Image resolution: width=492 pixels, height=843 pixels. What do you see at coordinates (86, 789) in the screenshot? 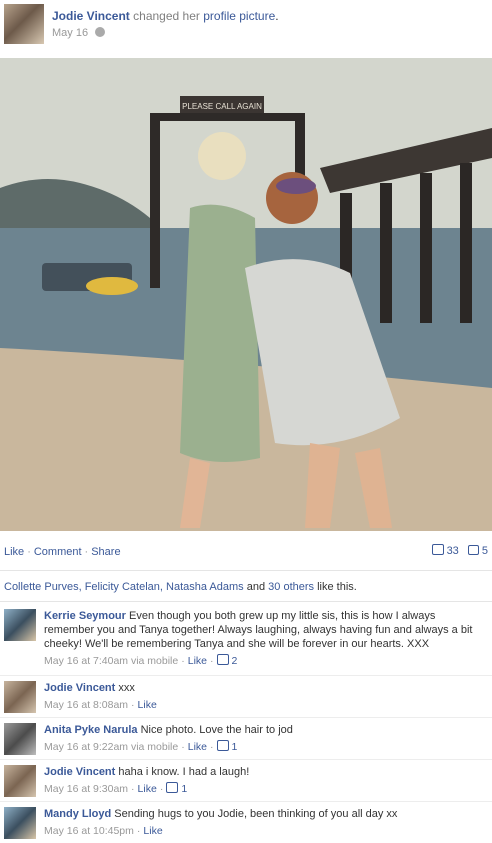
I see `comment-time: May 16 at 9:30am` at bounding box center [86, 789].